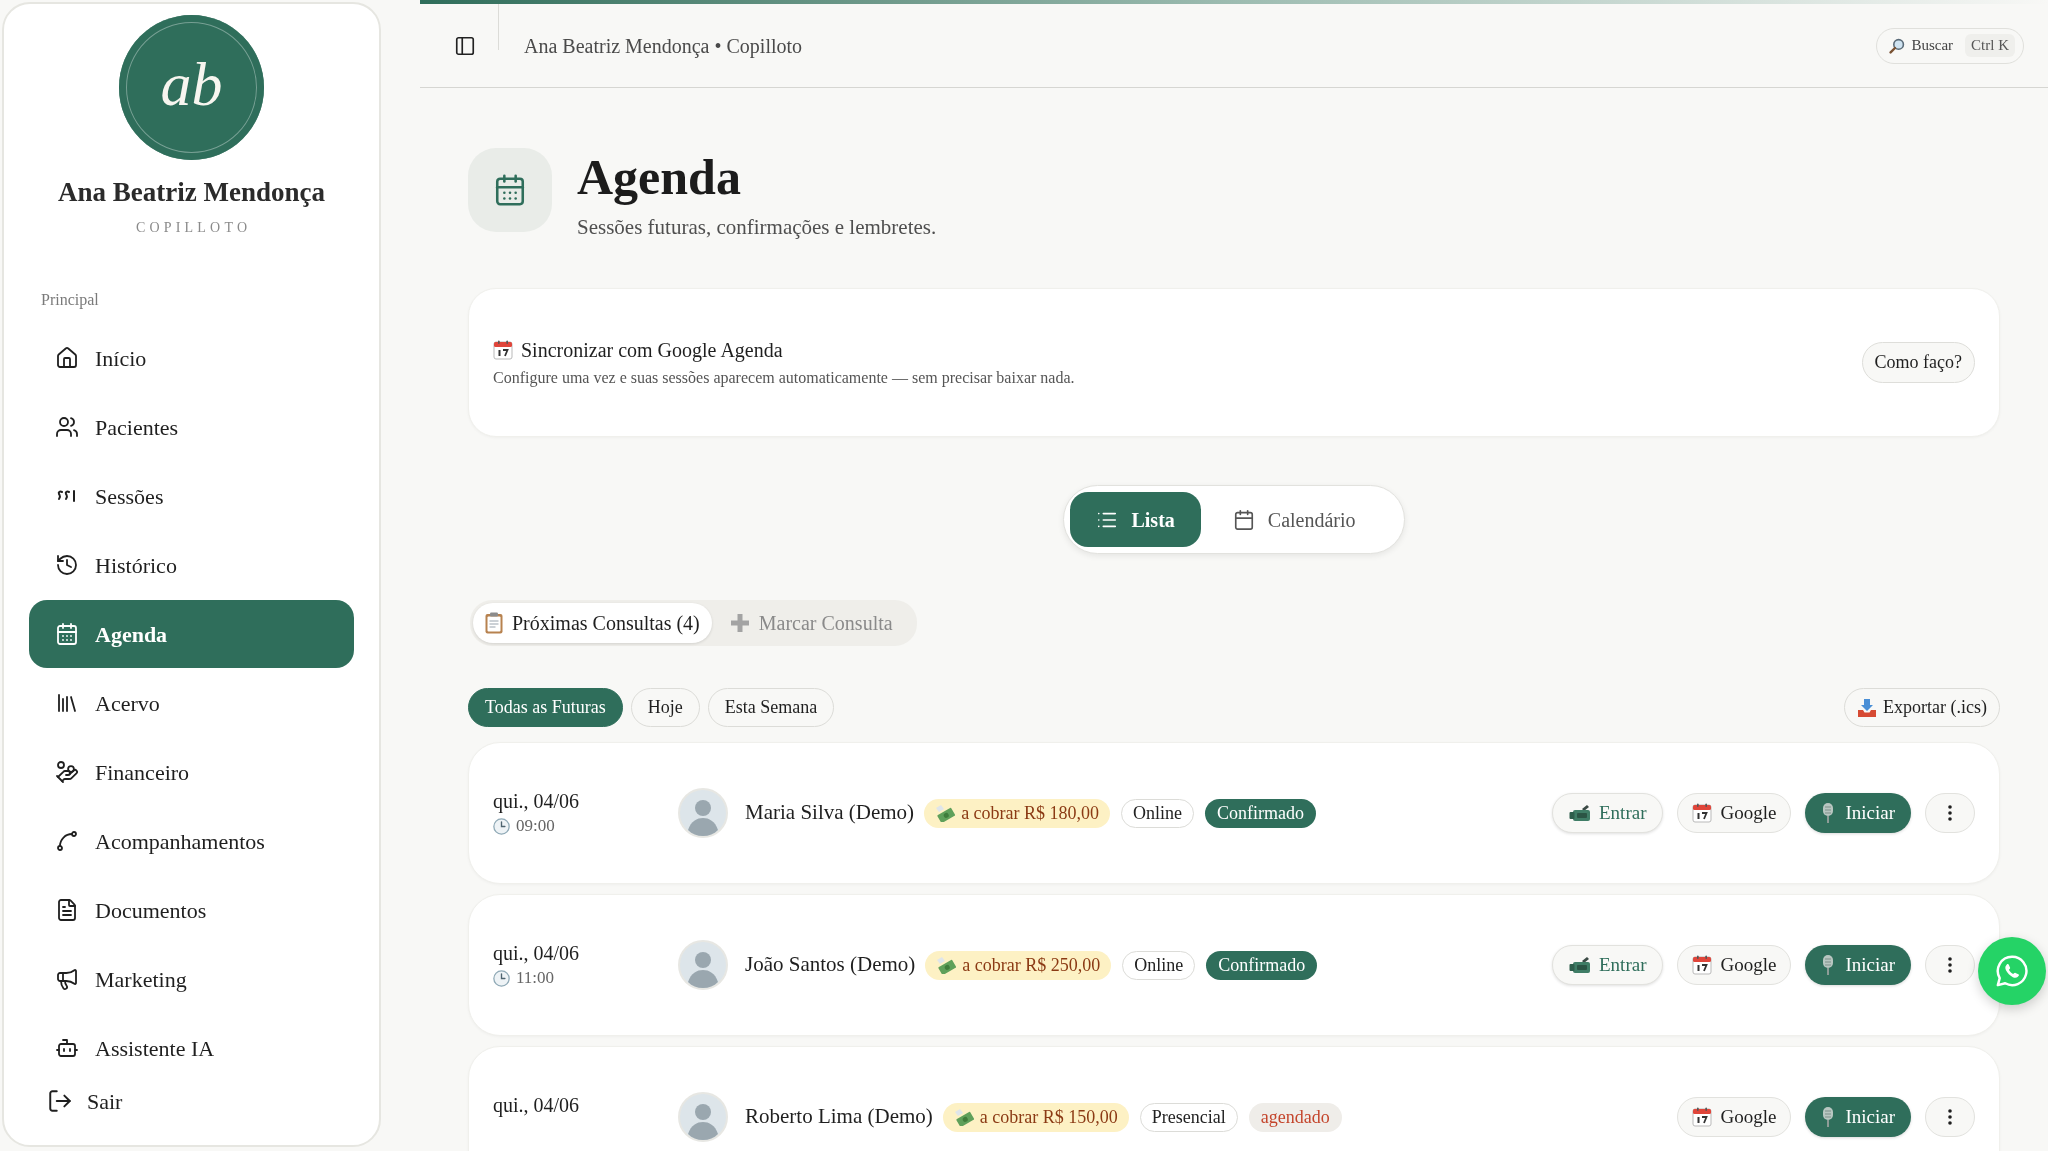 This screenshot has height=1151, width=2048. I want to click on sidebar-item: Acervo, so click(191, 703).